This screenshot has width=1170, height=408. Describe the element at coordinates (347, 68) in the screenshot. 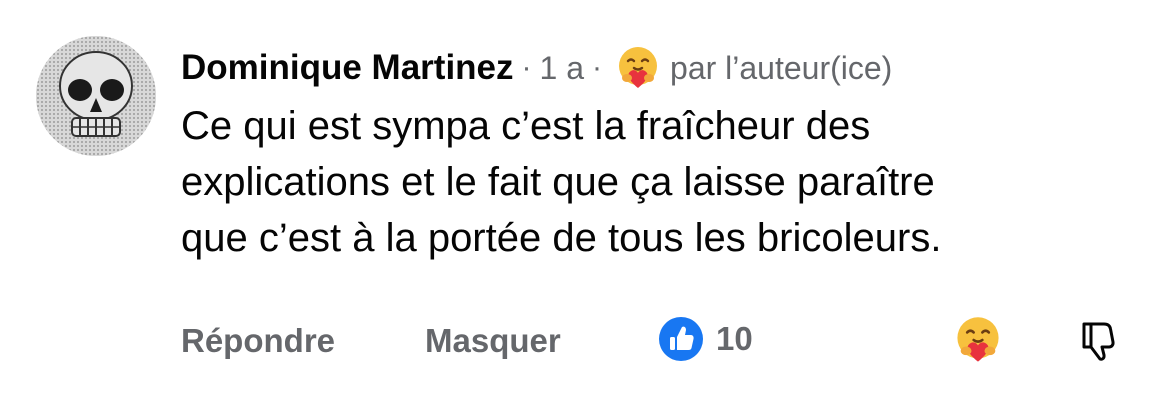

I see `author-name: Dominique Martinez` at that location.